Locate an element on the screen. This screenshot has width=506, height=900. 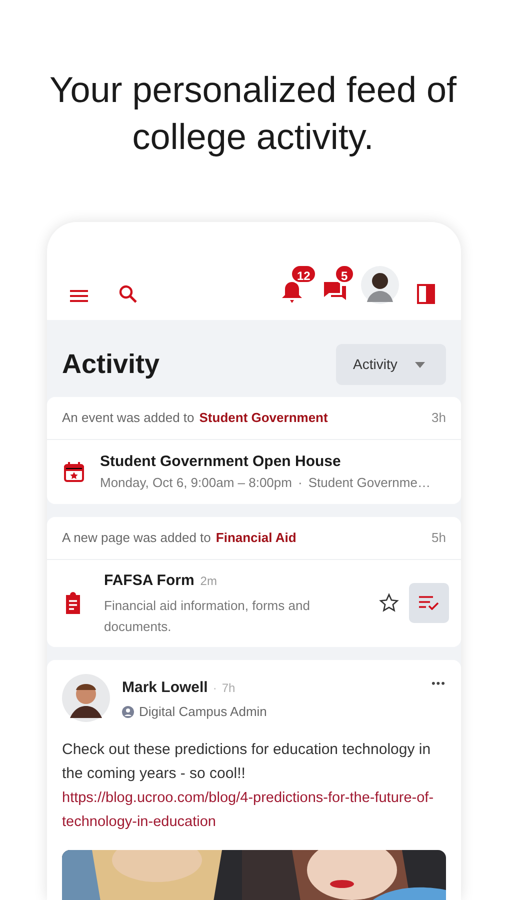
post-link: https://blog.ucroo.com/blog/4-predictions-for-the-future-of-technology-in-education is located at coordinates (248, 810).